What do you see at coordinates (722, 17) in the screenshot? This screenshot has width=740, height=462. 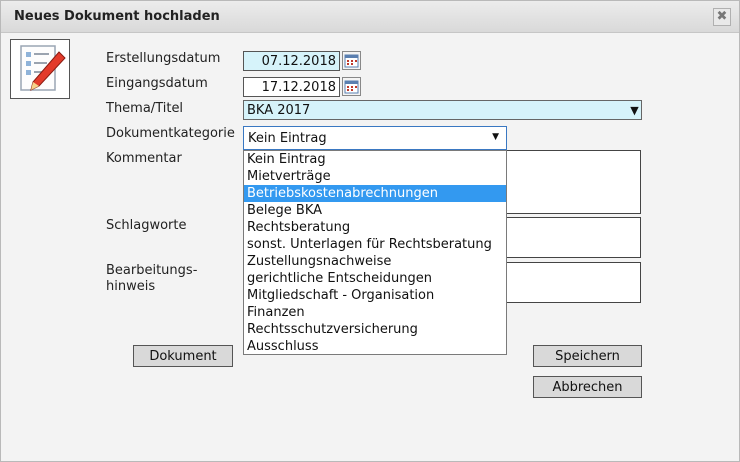 I see `close-icon: ✖` at bounding box center [722, 17].